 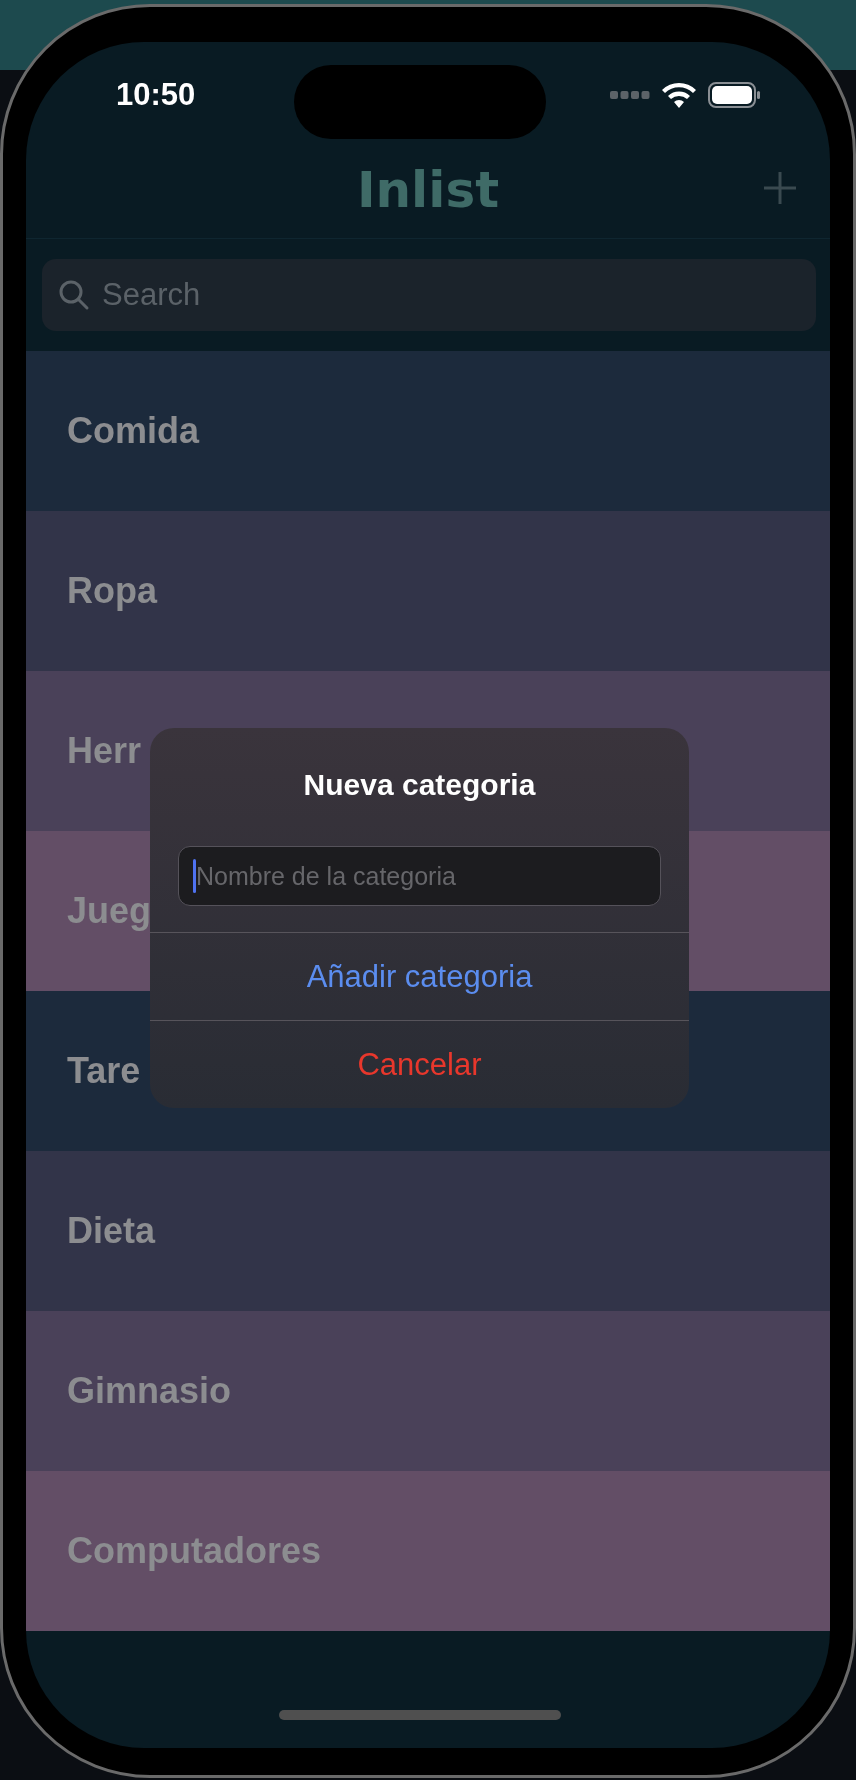 What do you see at coordinates (428, 190) in the screenshot?
I see `nav-title: Inlist` at bounding box center [428, 190].